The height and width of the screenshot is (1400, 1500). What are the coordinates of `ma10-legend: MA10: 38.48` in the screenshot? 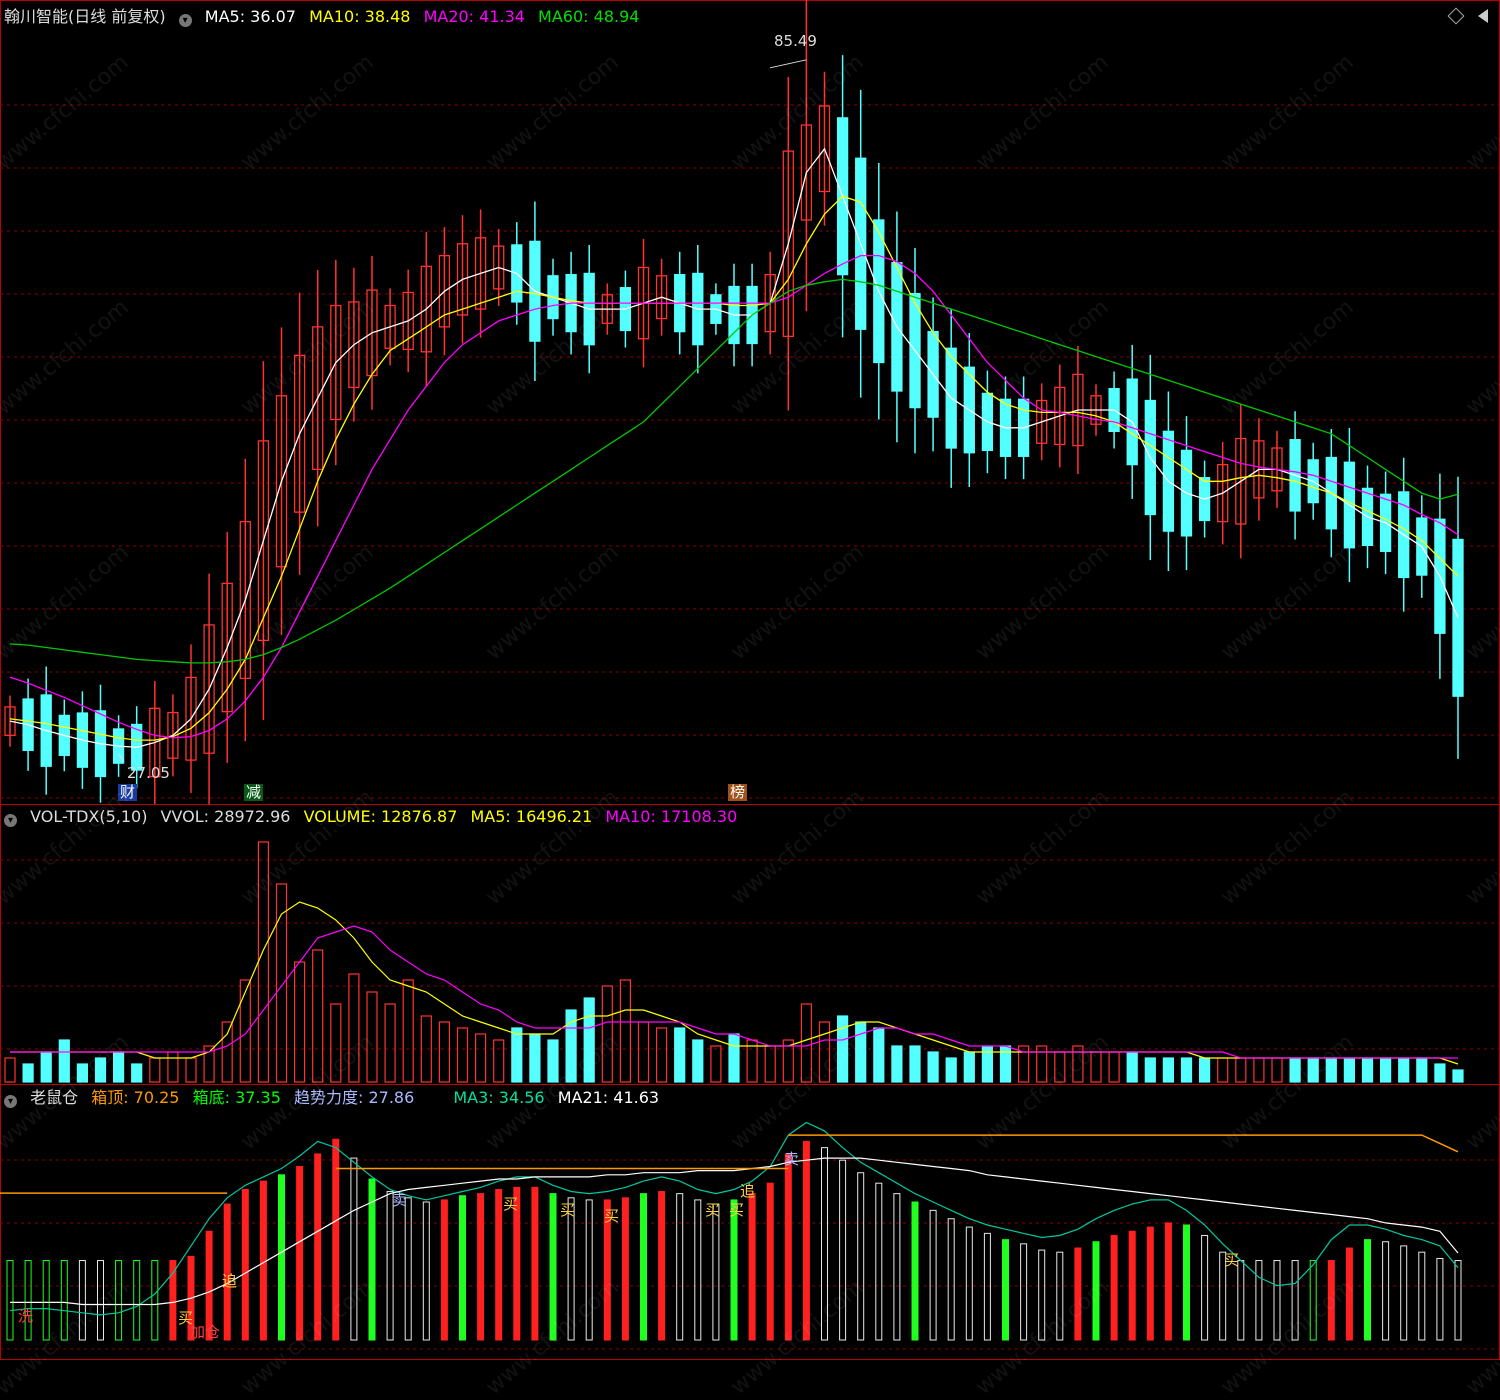 It's located at (360, 16).